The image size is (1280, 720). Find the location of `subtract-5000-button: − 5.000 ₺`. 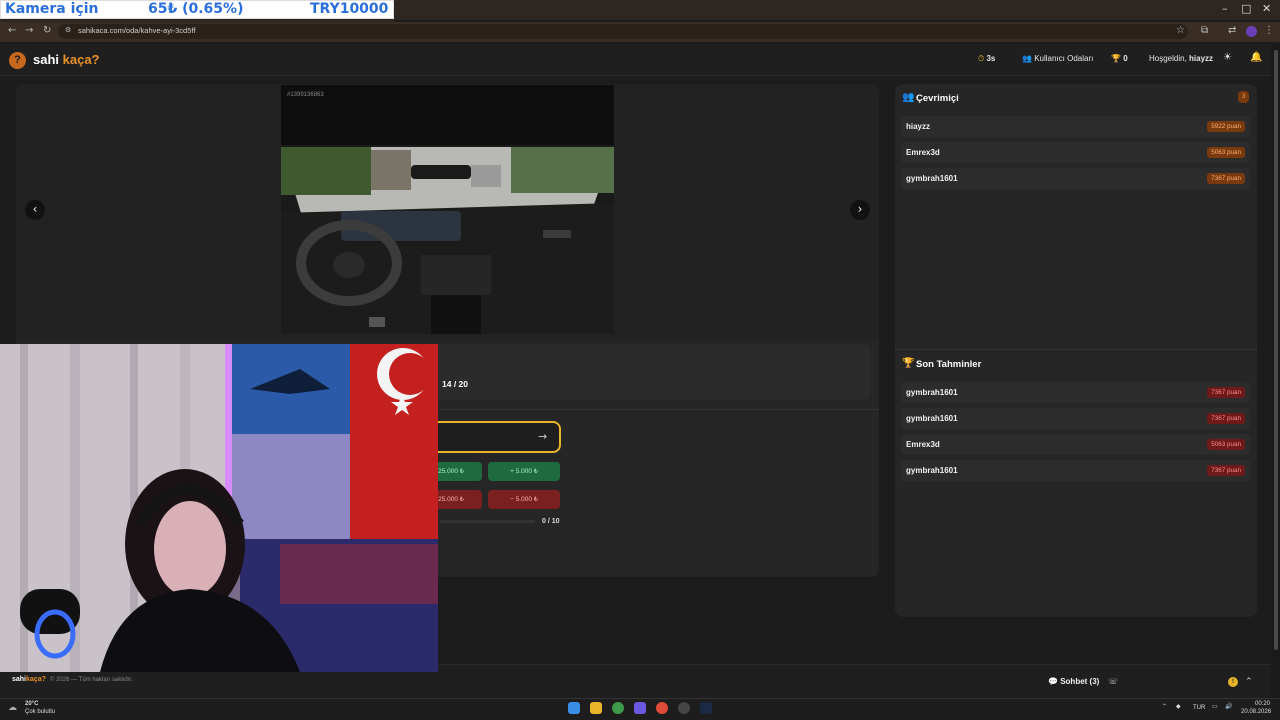

subtract-5000-button: − 5.000 ₺ is located at coordinates (524, 499).